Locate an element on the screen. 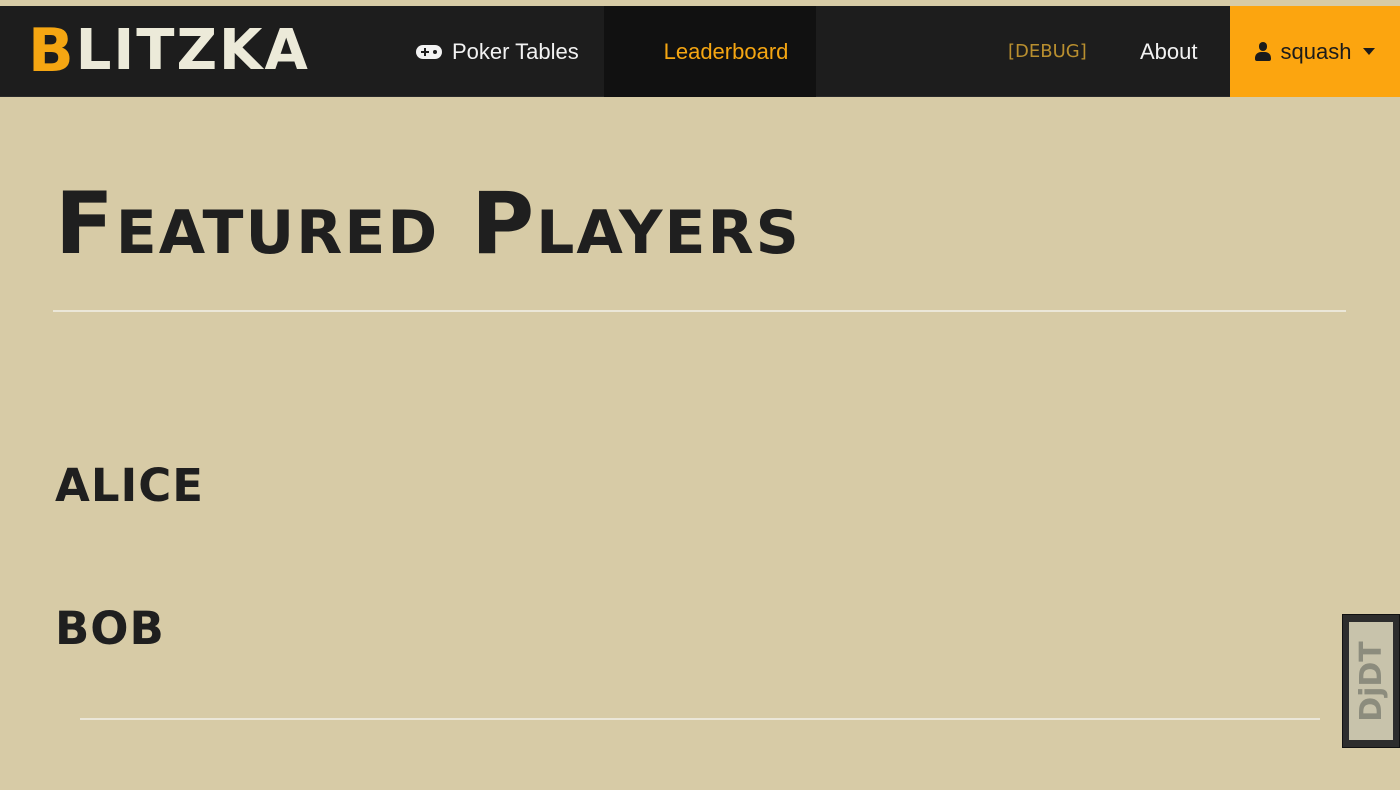 This screenshot has width=1400, height=790. user-menu-label: squash is located at coordinates (1316, 51).